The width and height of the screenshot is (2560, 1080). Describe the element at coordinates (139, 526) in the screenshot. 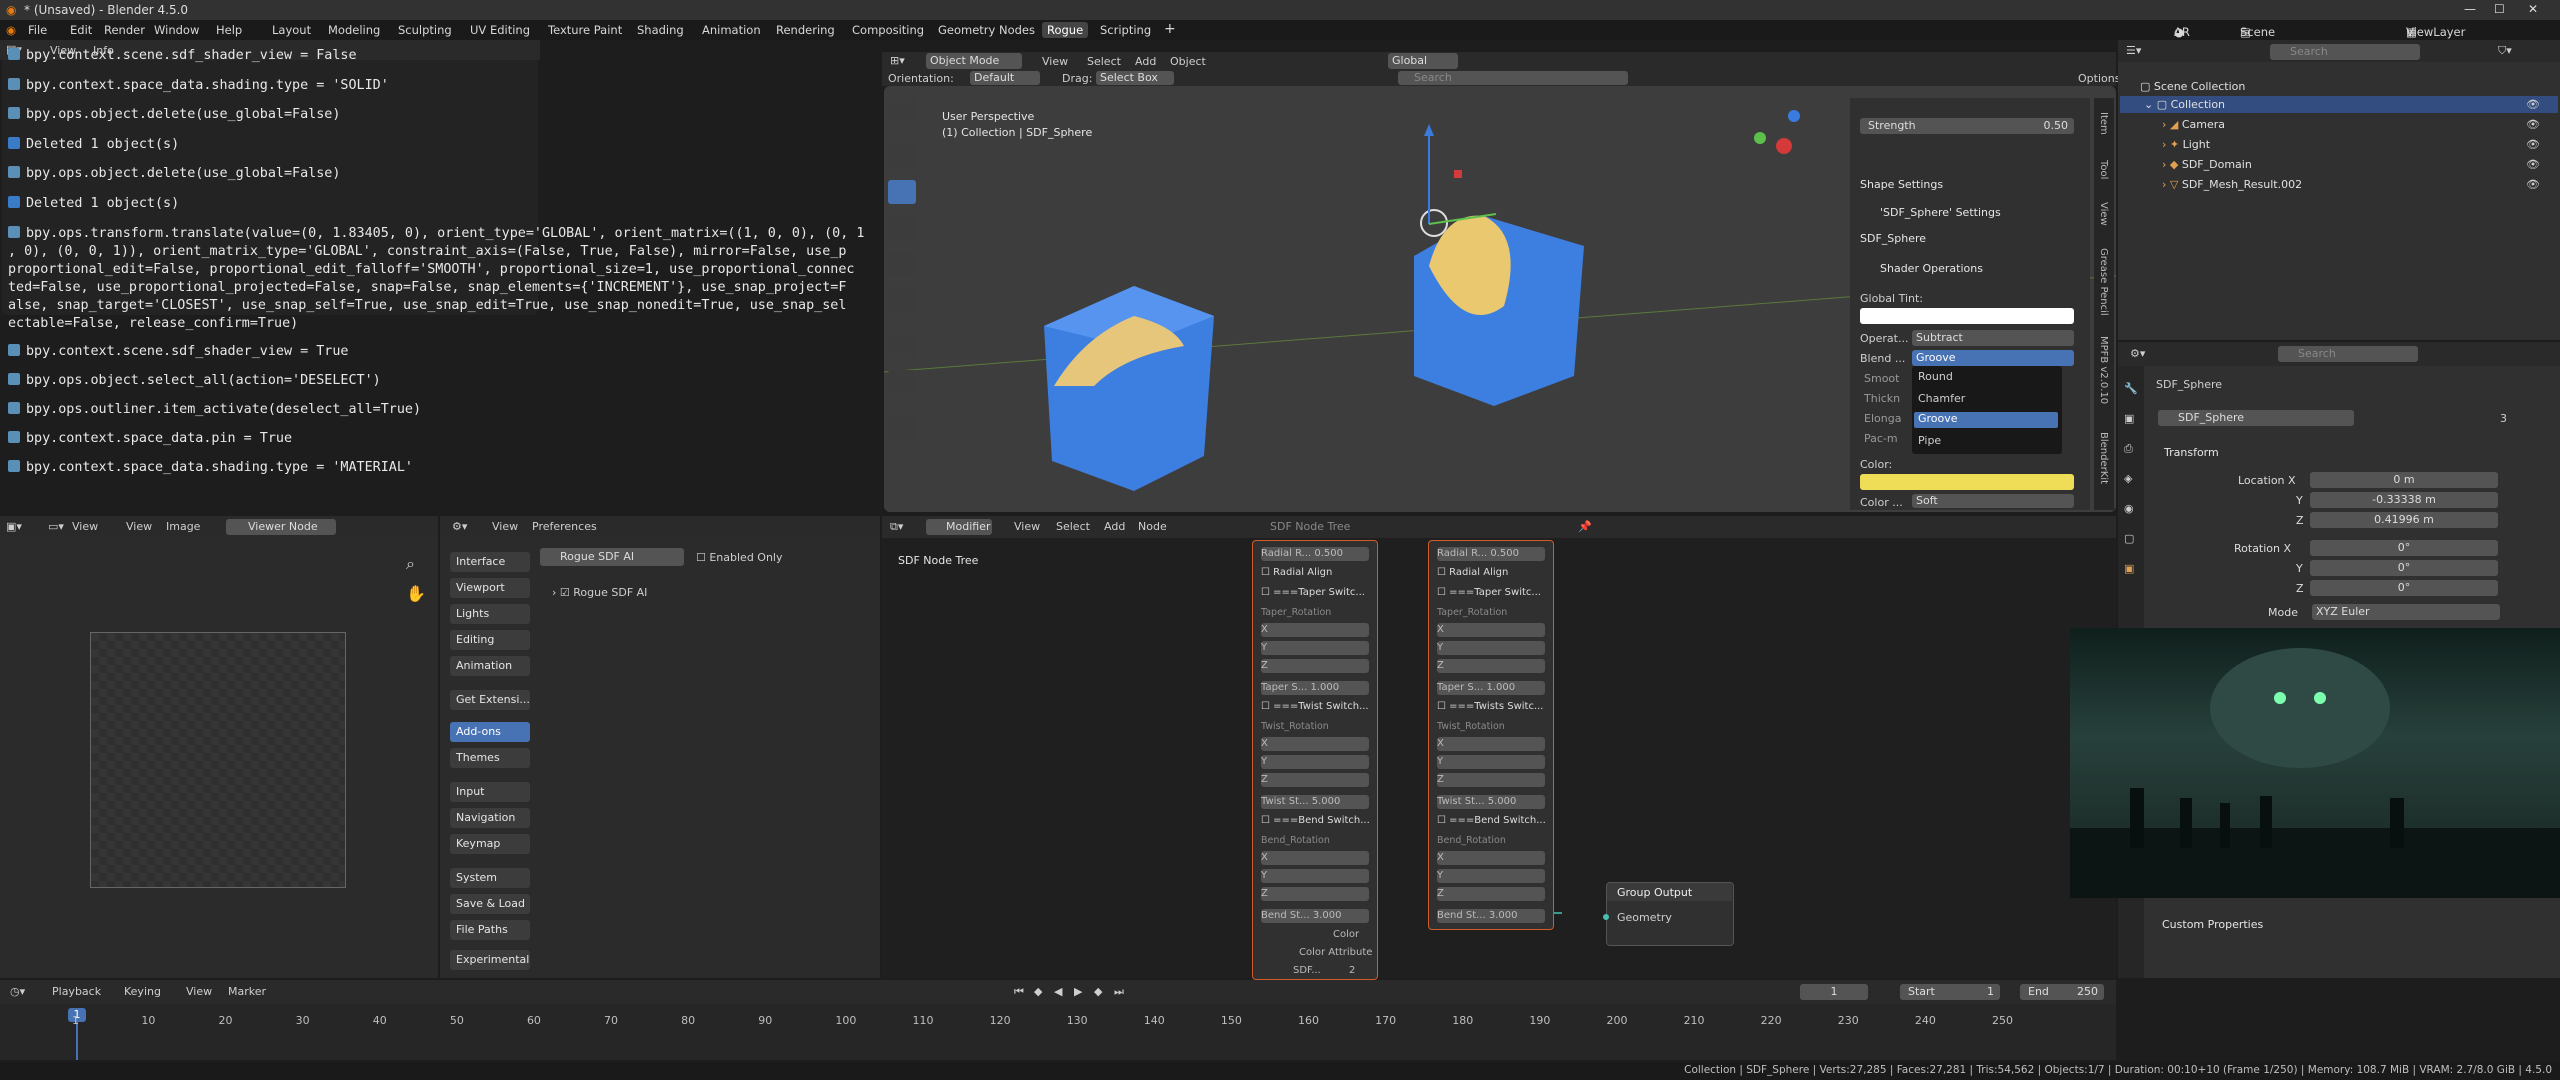

I see `image-menu-view2: View` at that location.